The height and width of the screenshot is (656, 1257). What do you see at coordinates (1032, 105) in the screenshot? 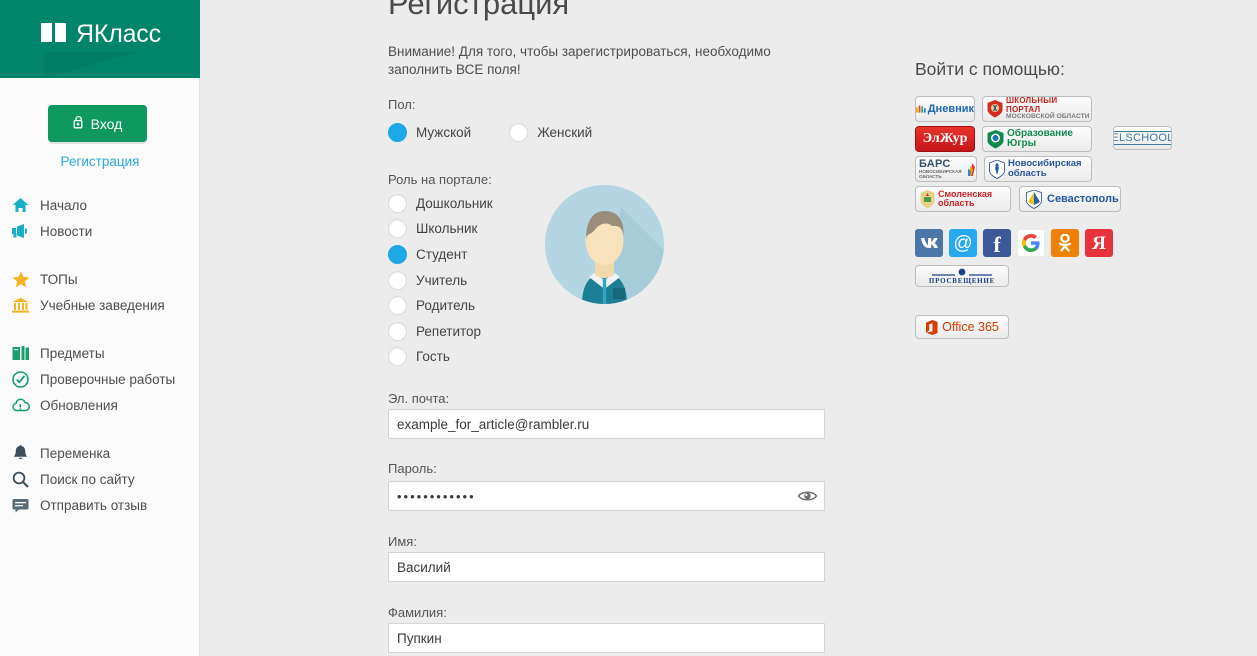
I see `provider-label: ШКОЛЬНЫЙ ПОРТАЛ` at bounding box center [1032, 105].